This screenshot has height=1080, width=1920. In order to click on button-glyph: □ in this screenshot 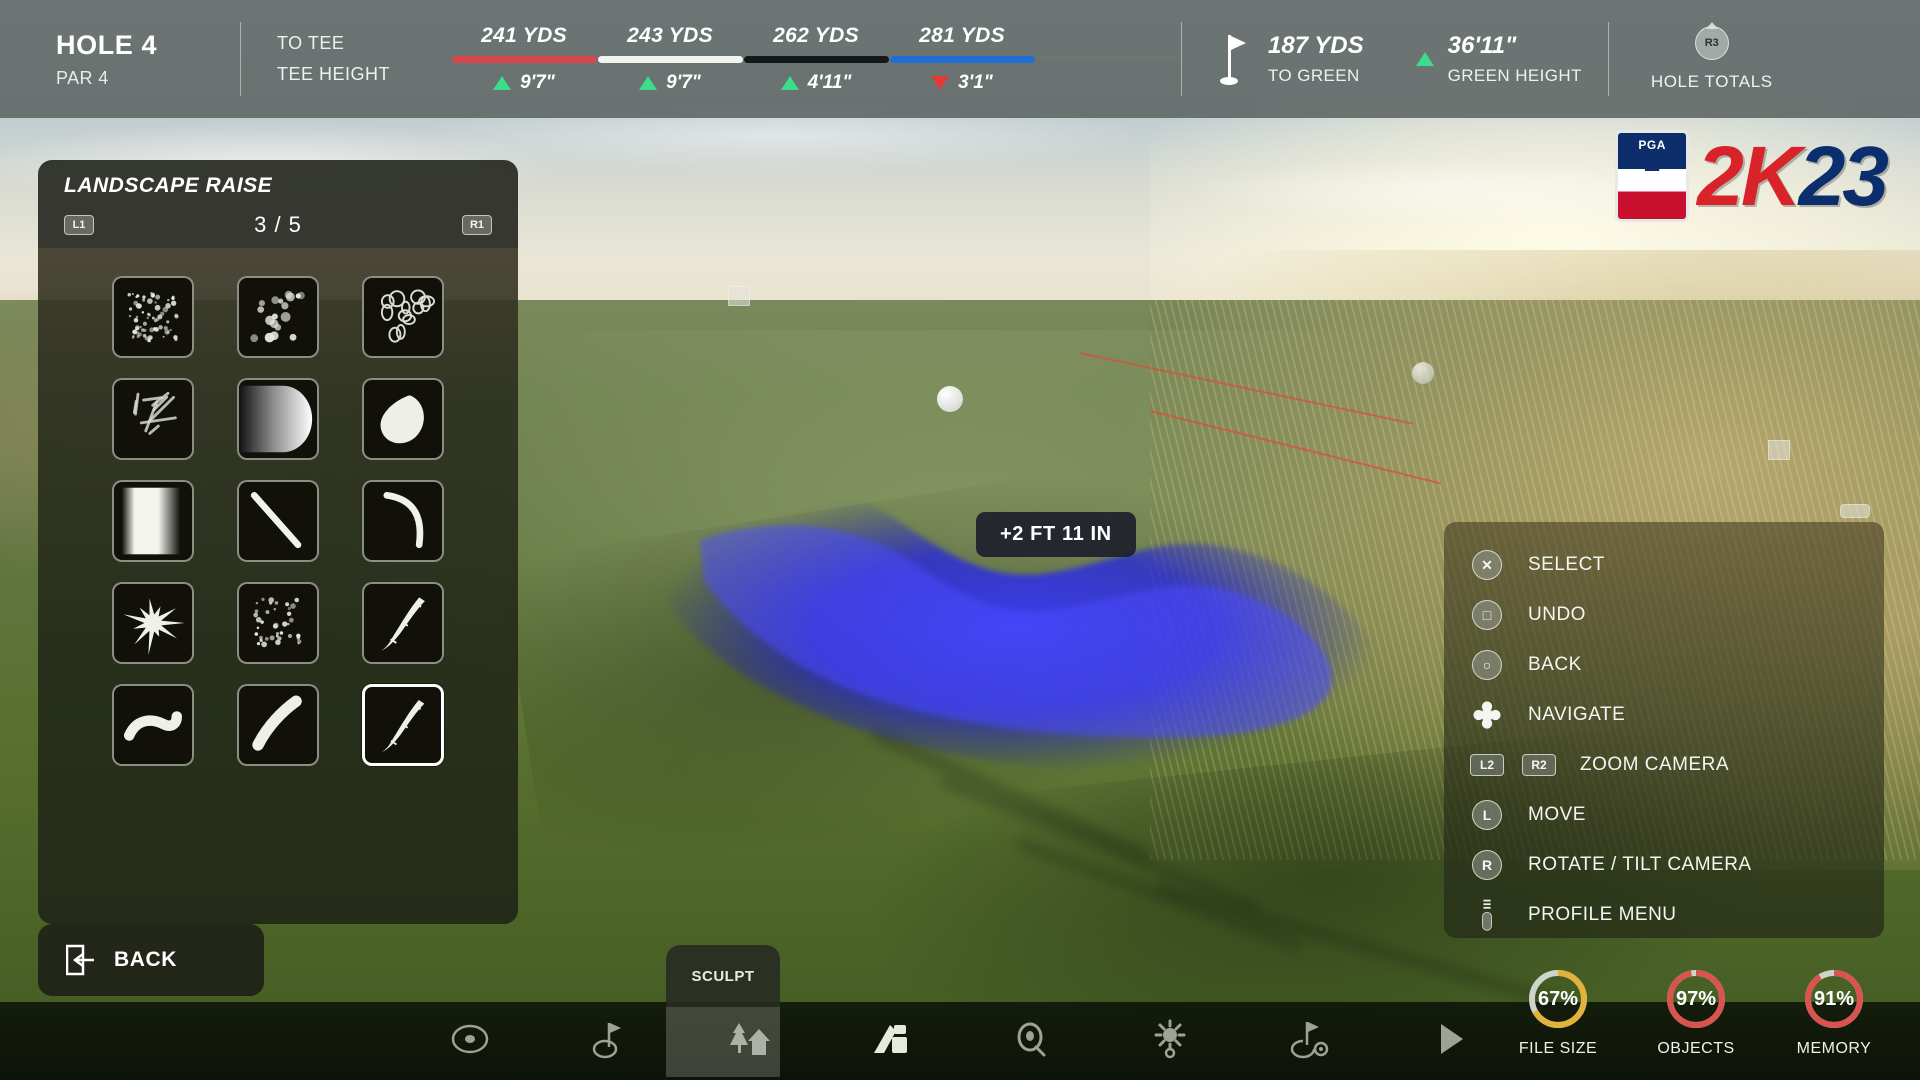, I will do `click(1487, 615)`.